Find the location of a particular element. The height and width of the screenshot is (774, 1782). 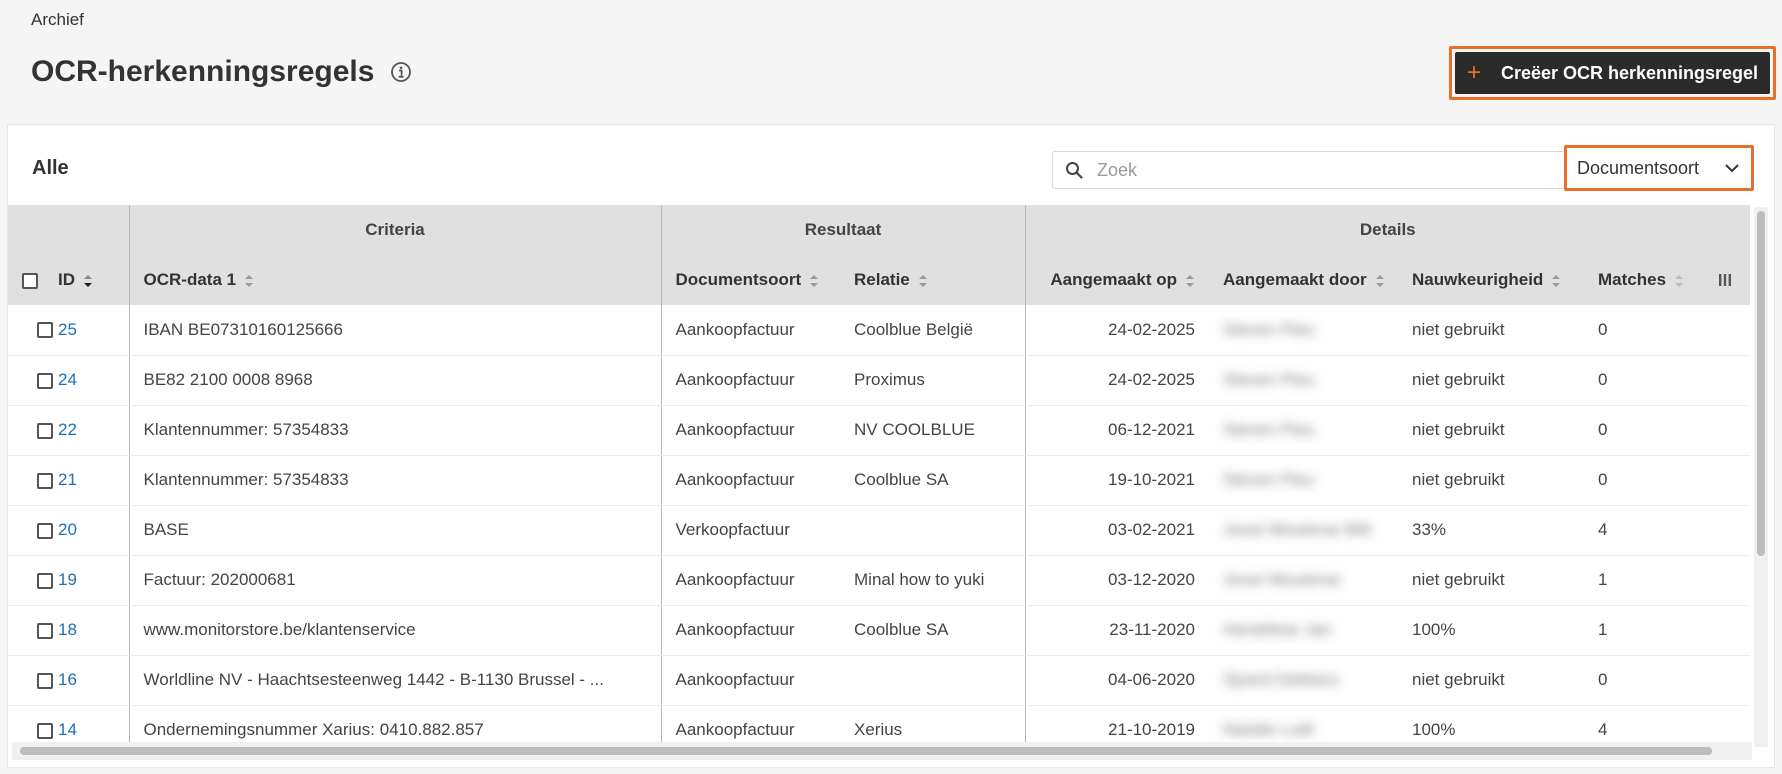

row-id-link: 22 is located at coordinates (67, 429).